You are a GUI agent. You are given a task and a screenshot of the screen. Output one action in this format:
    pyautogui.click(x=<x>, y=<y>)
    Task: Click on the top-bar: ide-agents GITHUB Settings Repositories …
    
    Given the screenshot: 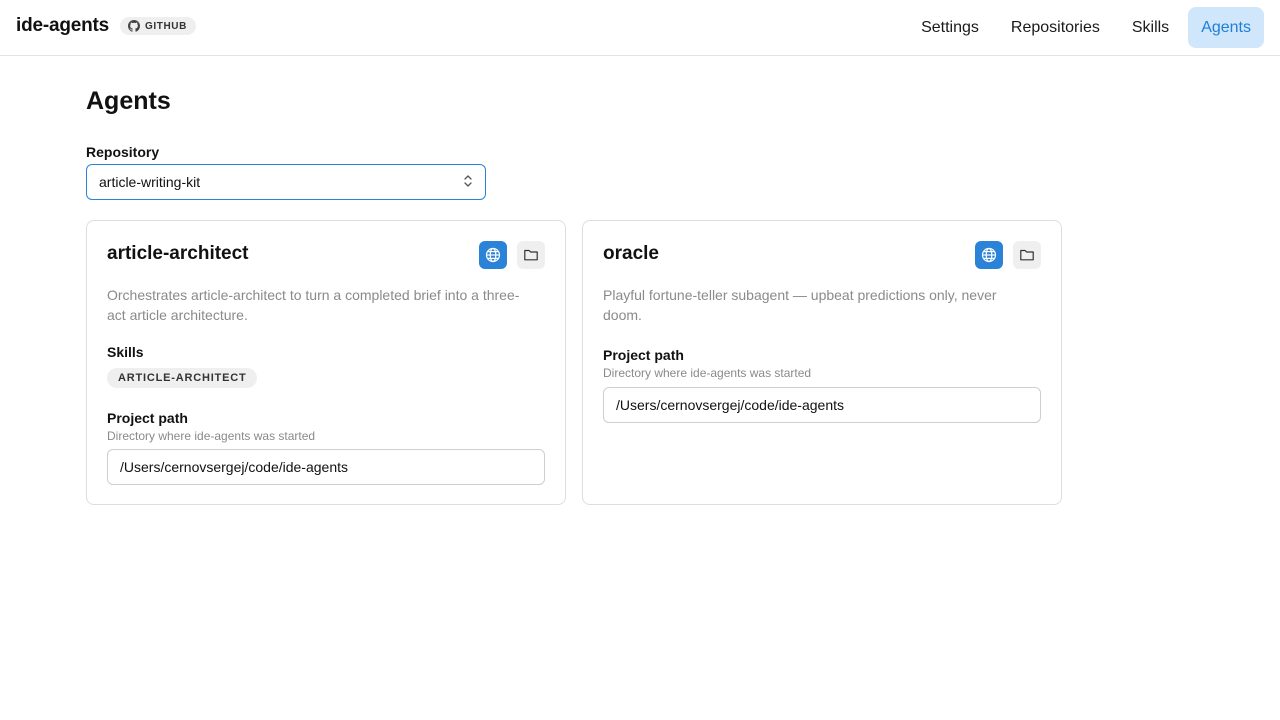 What is the action you would take?
    pyautogui.click(x=640, y=28)
    